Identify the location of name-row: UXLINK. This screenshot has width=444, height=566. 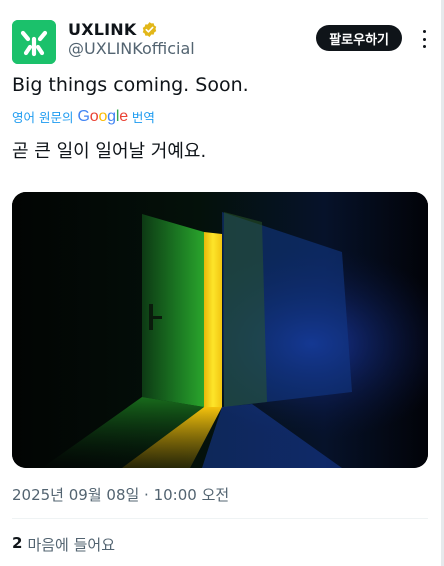
(113, 29).